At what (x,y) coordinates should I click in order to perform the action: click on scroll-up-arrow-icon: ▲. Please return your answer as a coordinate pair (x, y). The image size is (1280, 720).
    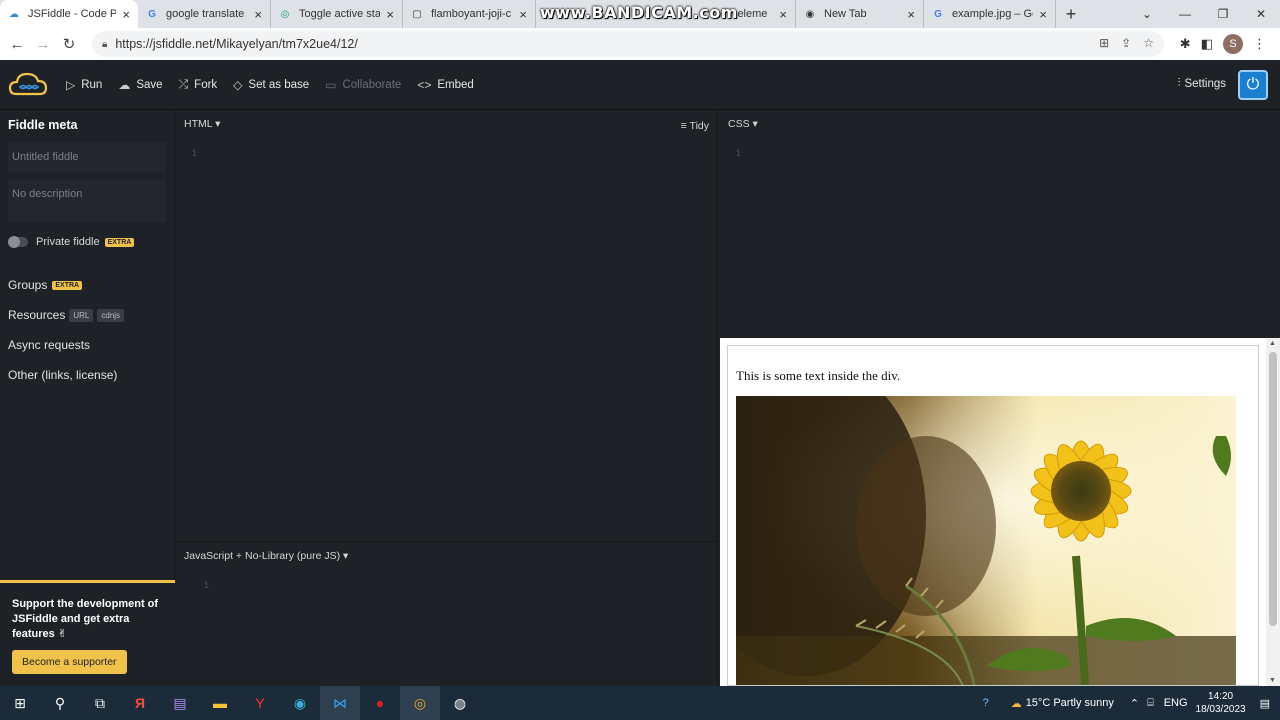
    Looking at the image, I should click on (1272, 343).